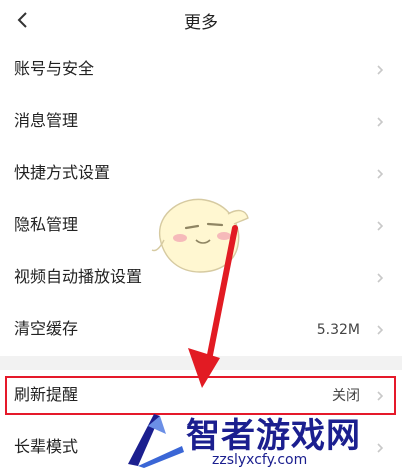 Image resolution: width=402 pixels, height=474 pixels. What do you see at coordinates (78, 276) in the screenshot?
I see `settings-row-label: 视频自动播放设置` at bounding box center [78, 276].